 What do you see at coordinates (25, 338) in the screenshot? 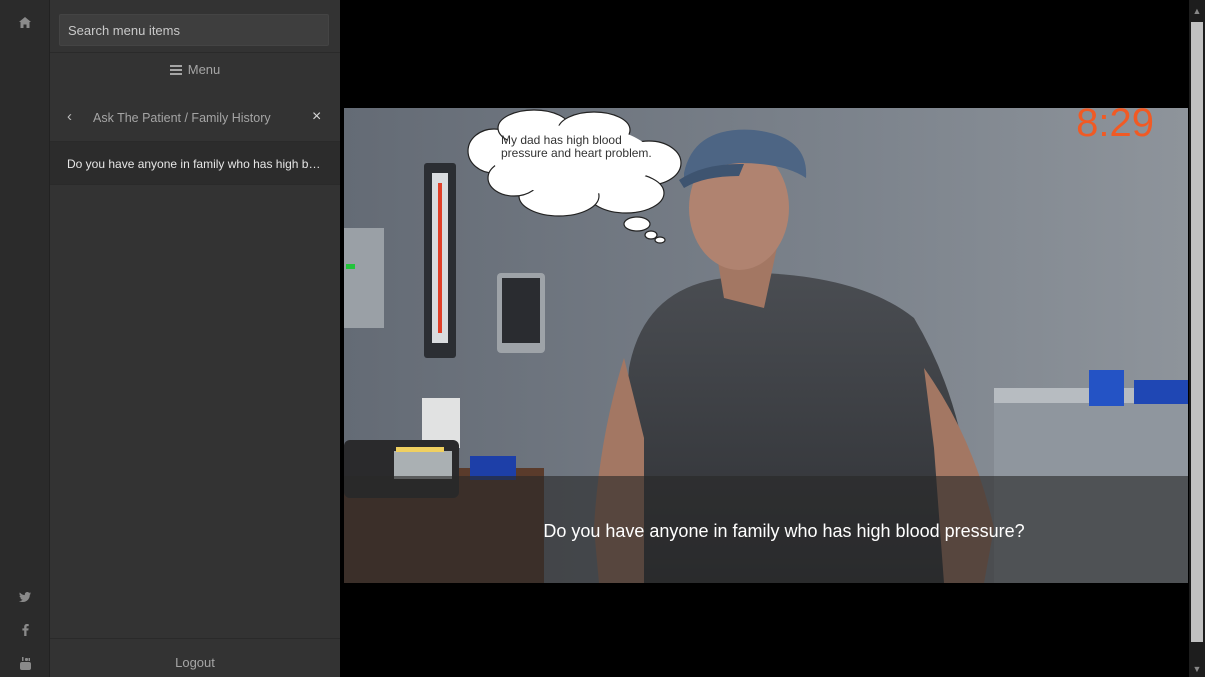
I see `icon-rail` at bounding box center [25, 338].